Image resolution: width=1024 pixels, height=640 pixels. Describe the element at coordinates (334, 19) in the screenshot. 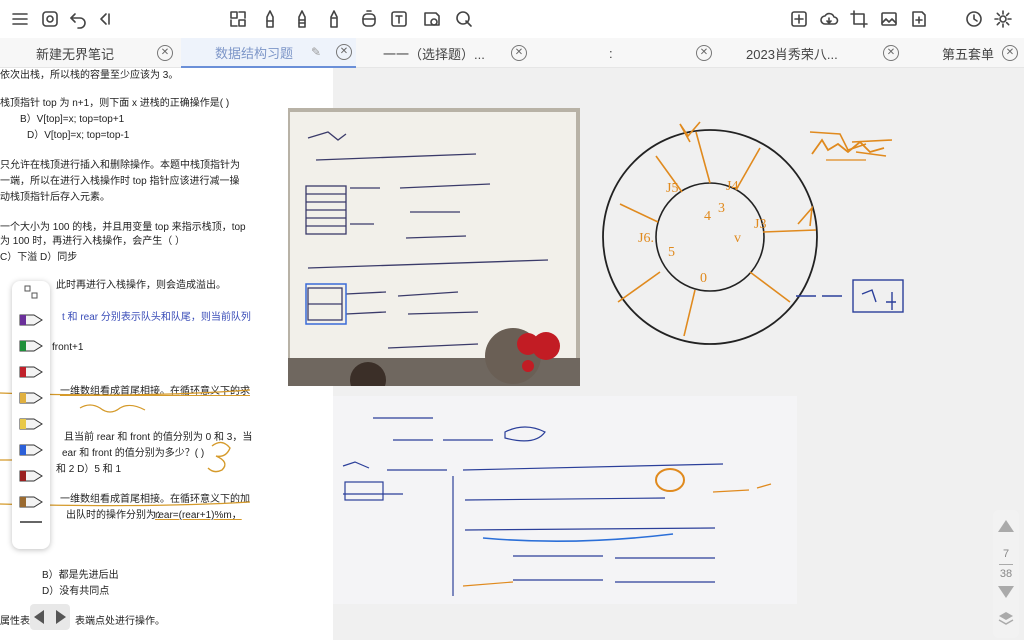

I see `highlighter-tool-icon` at that location.